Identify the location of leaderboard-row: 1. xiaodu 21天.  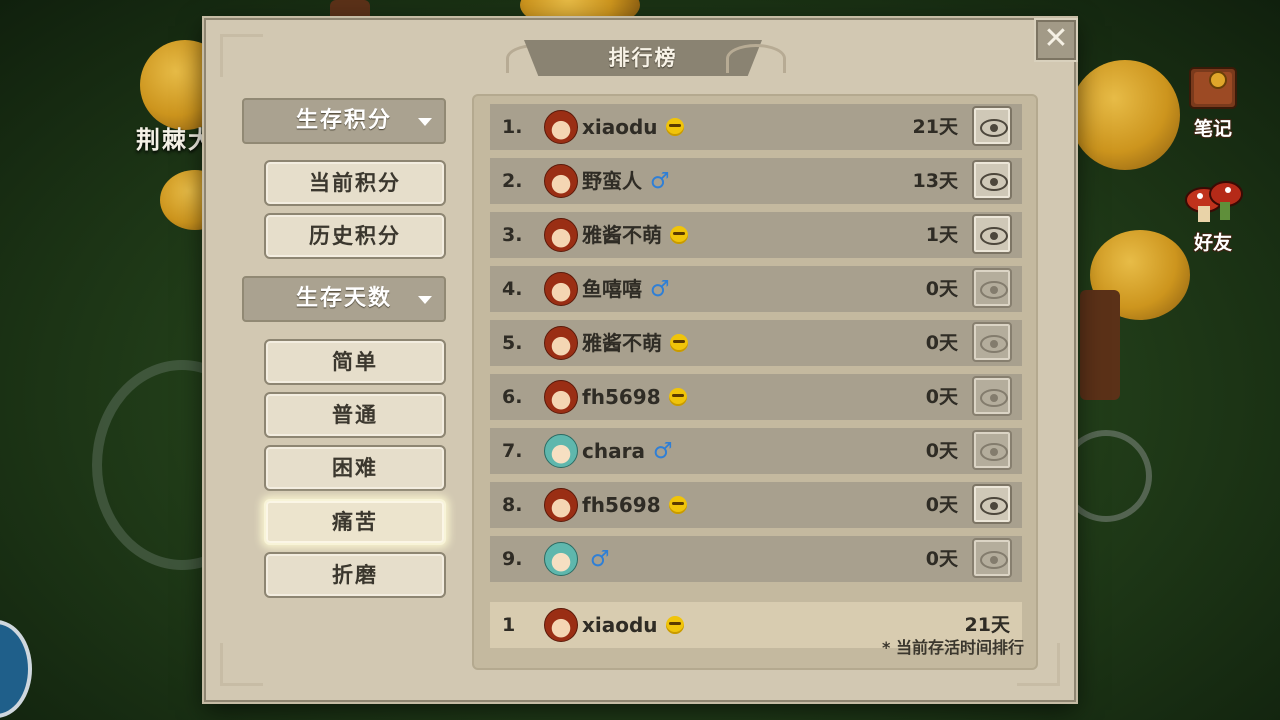
(756, 127).